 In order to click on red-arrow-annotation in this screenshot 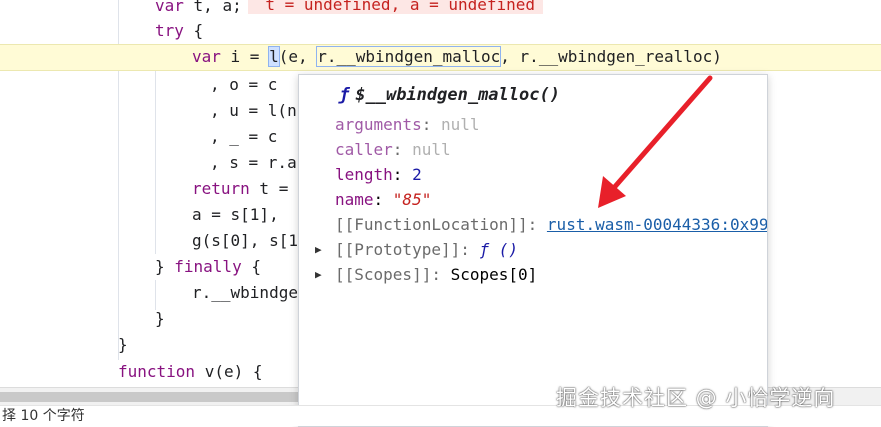, I will do `click(655, 141)`.